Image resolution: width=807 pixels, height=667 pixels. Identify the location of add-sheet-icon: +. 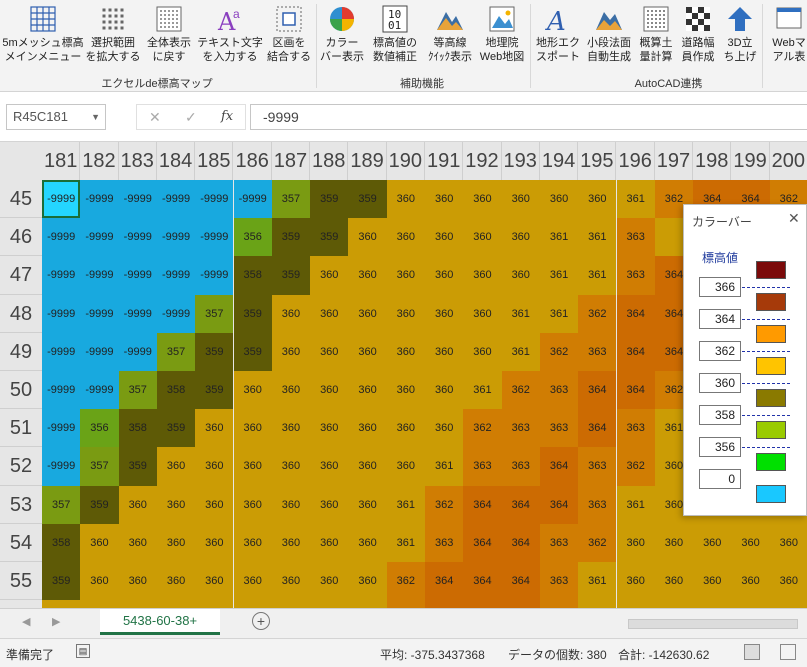
(261, 621).